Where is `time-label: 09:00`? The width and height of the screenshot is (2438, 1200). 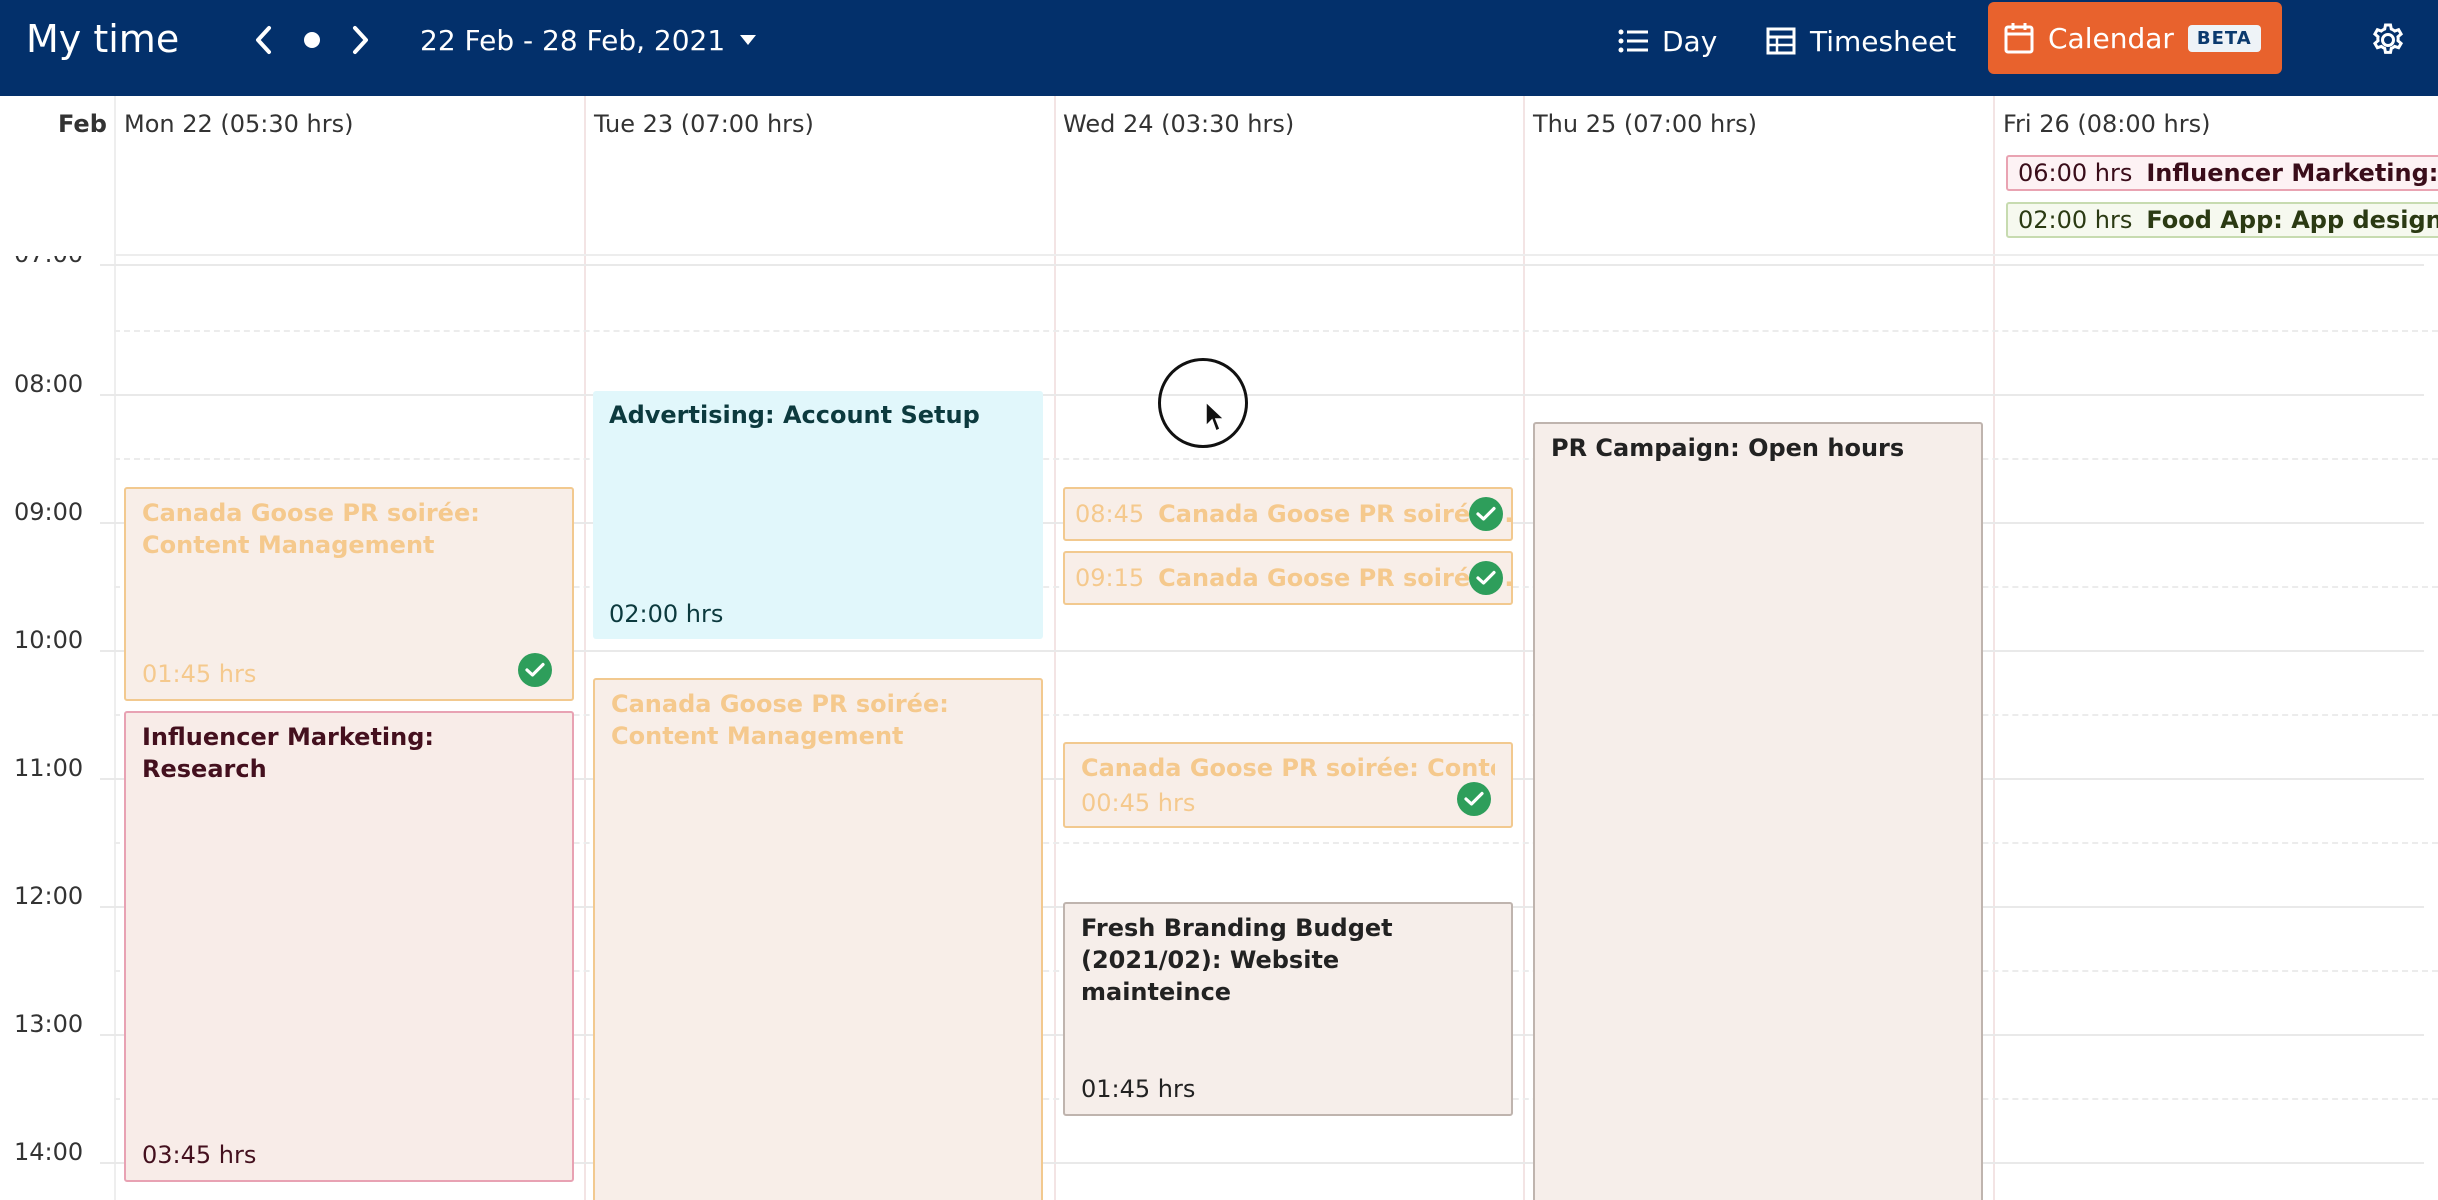 time-label: 09:00 is located at coordinates (49, 512).